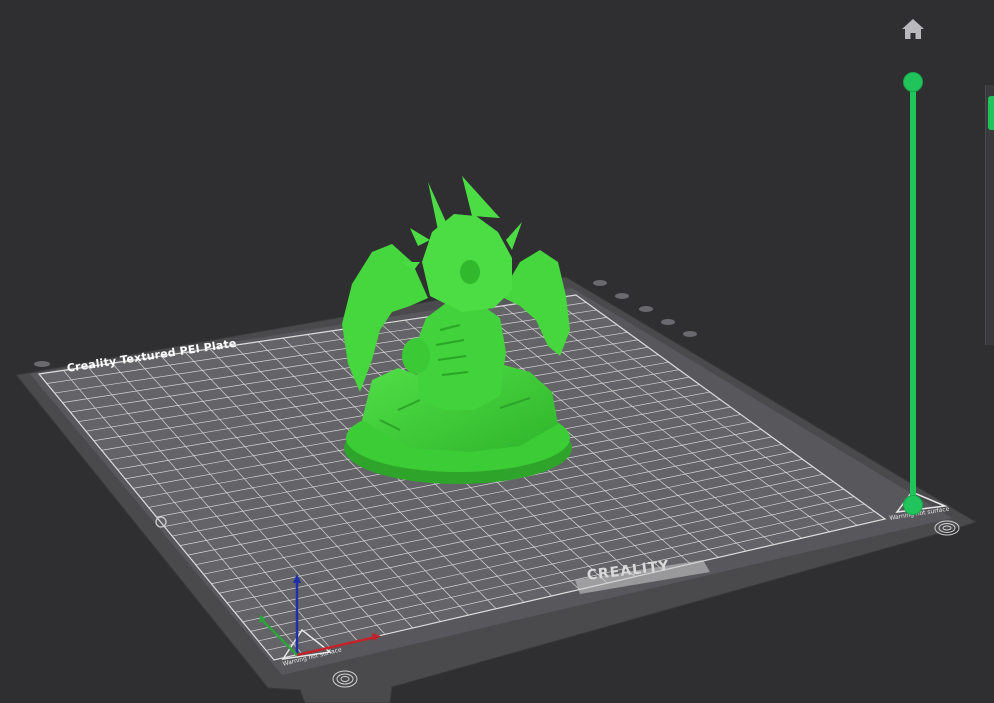 This screenshot has width=994, height=703. Describe the element at coordinates (991, 113) in the screenshot. I see `right-panel-tab` at that location.